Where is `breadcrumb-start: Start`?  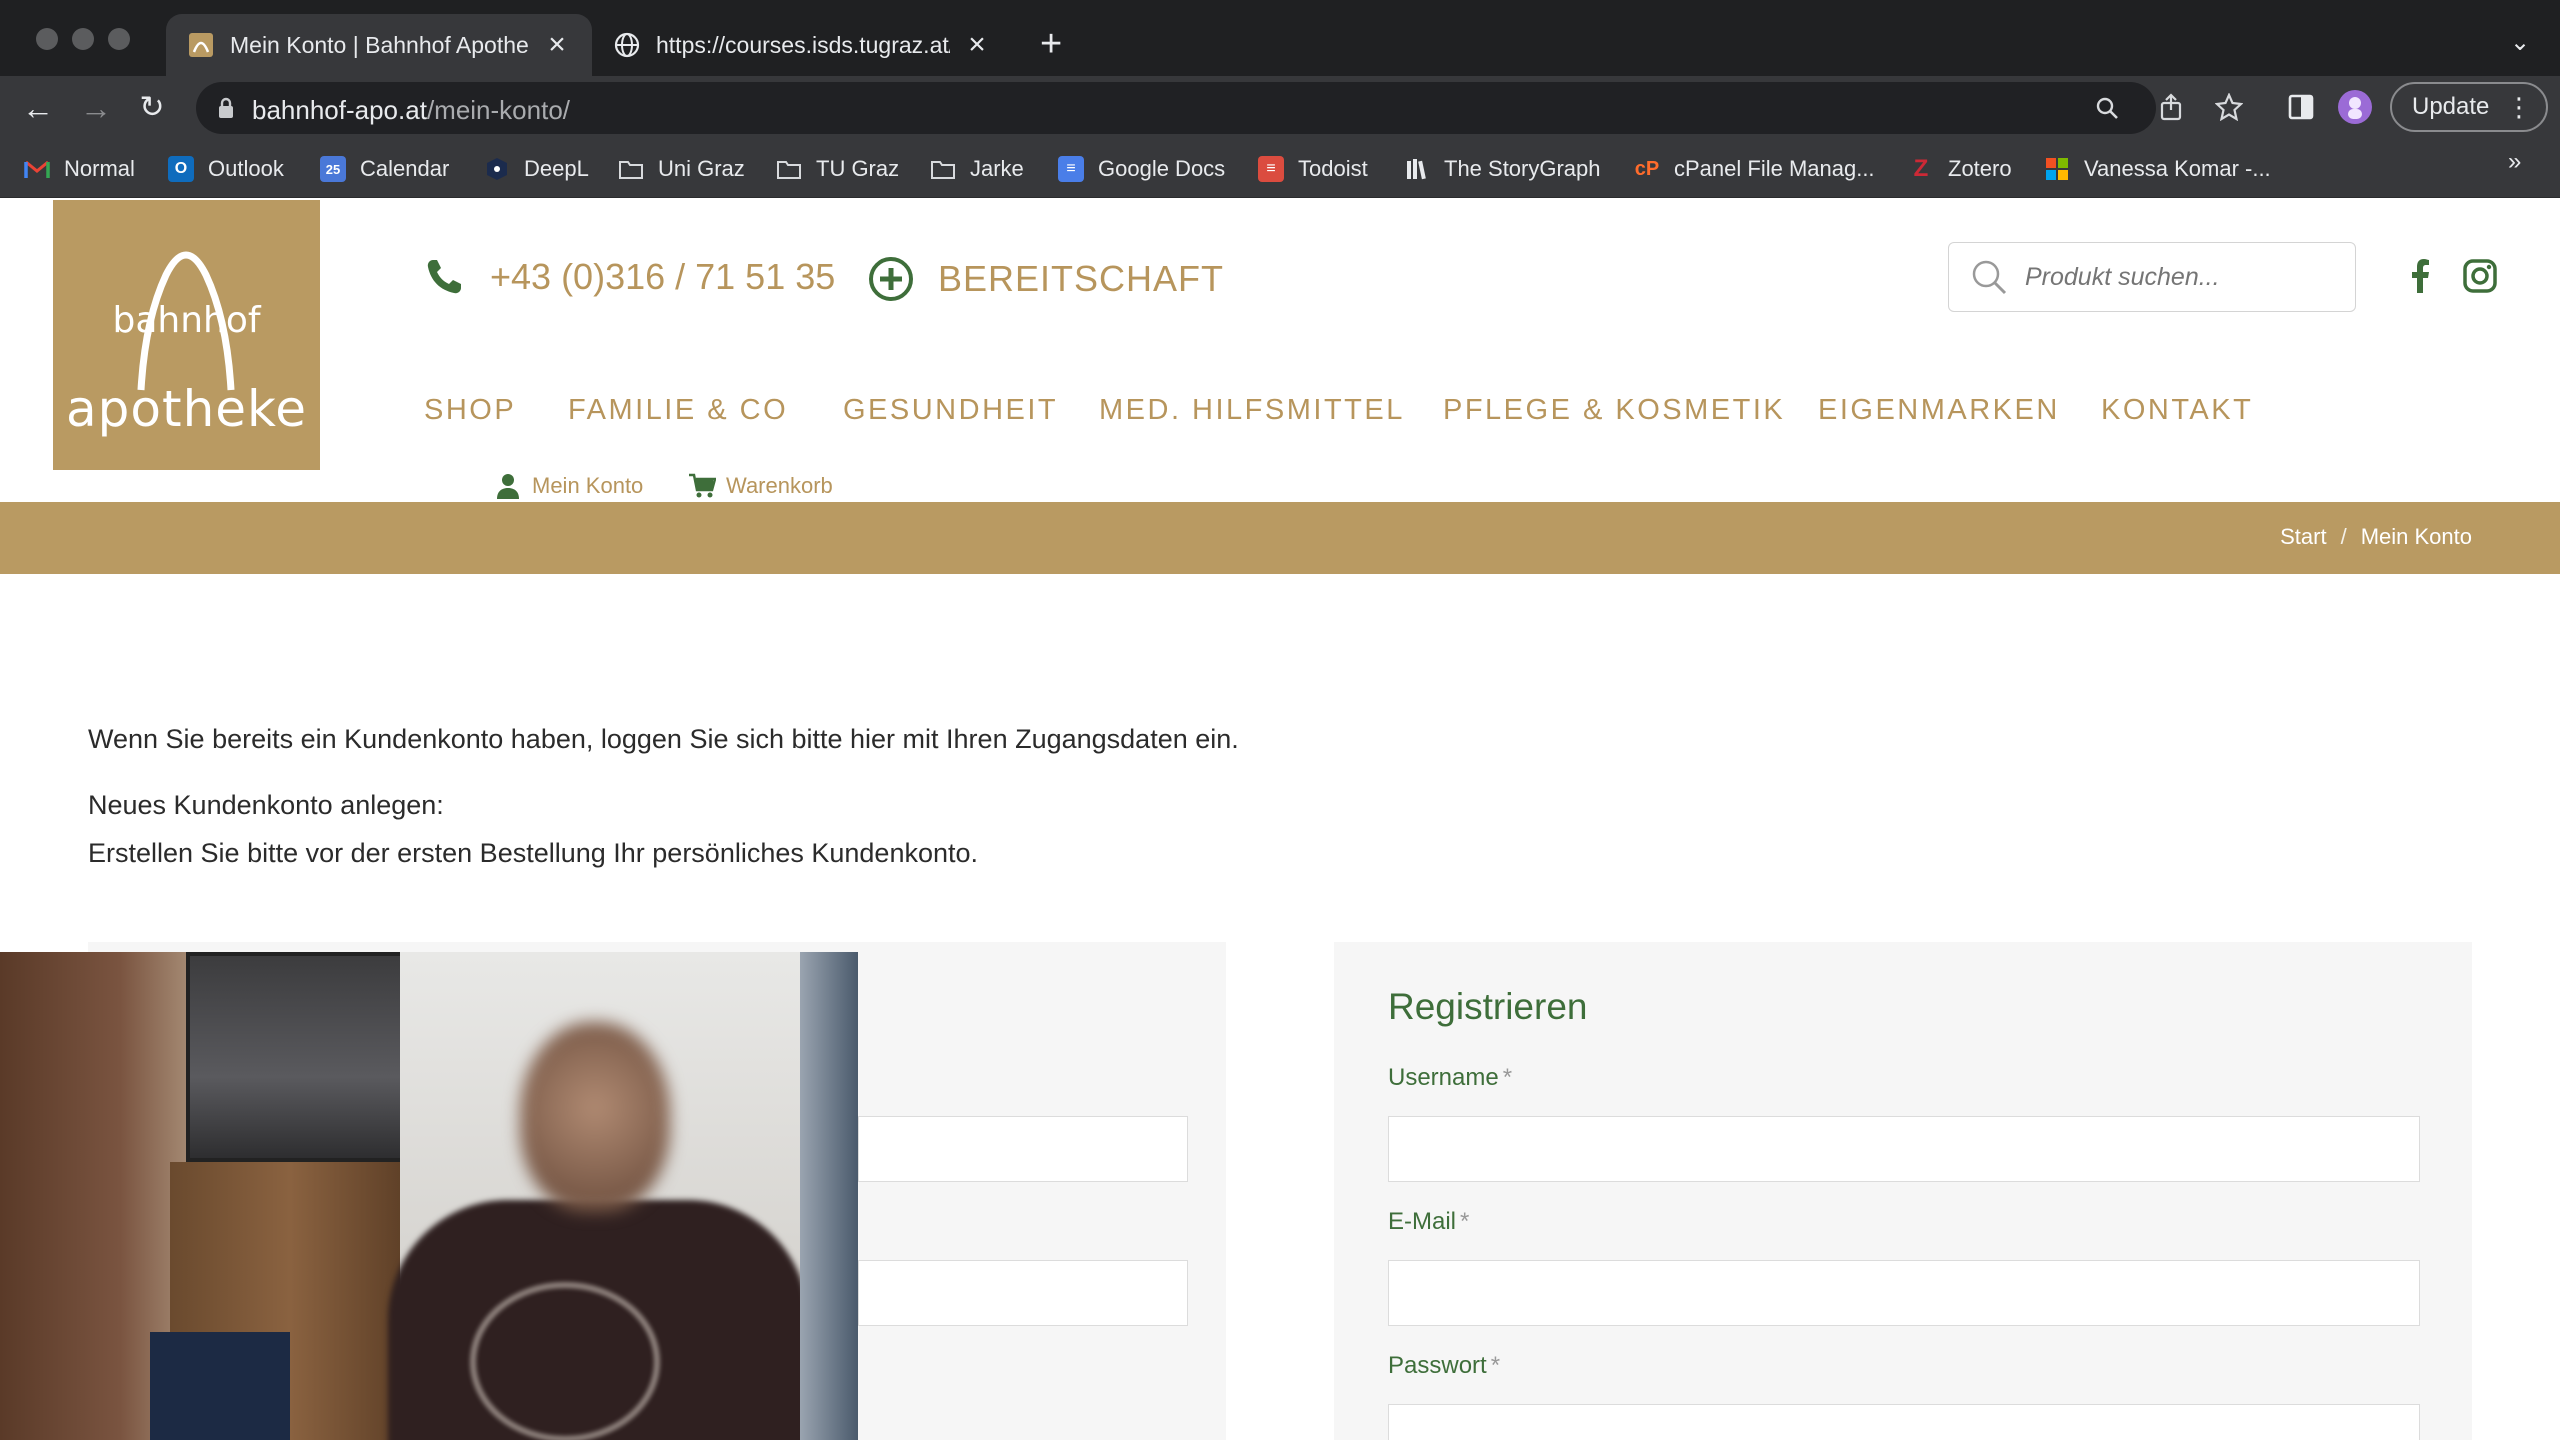
breadcrumb-start: Start is located at coordinates (2303, 537).